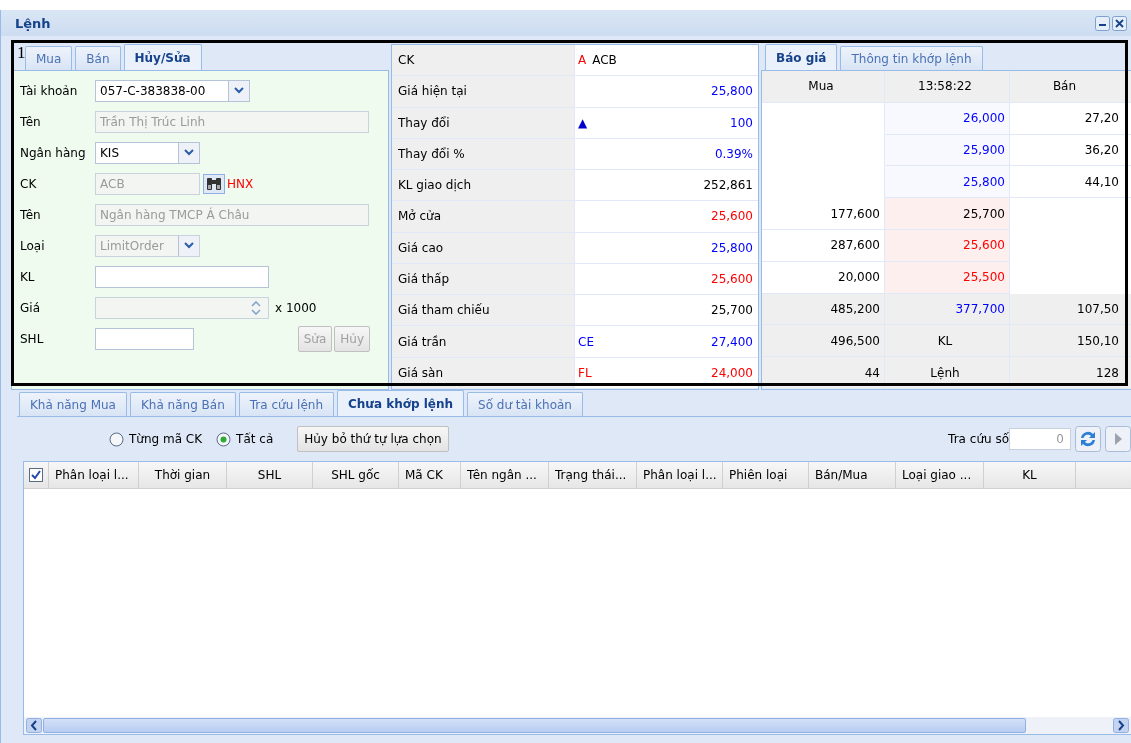  What do you see at coordinates (483, 310) in the screenshot?
I see `info-label: Giá tham chiếu` at bounding box center [483, 310].